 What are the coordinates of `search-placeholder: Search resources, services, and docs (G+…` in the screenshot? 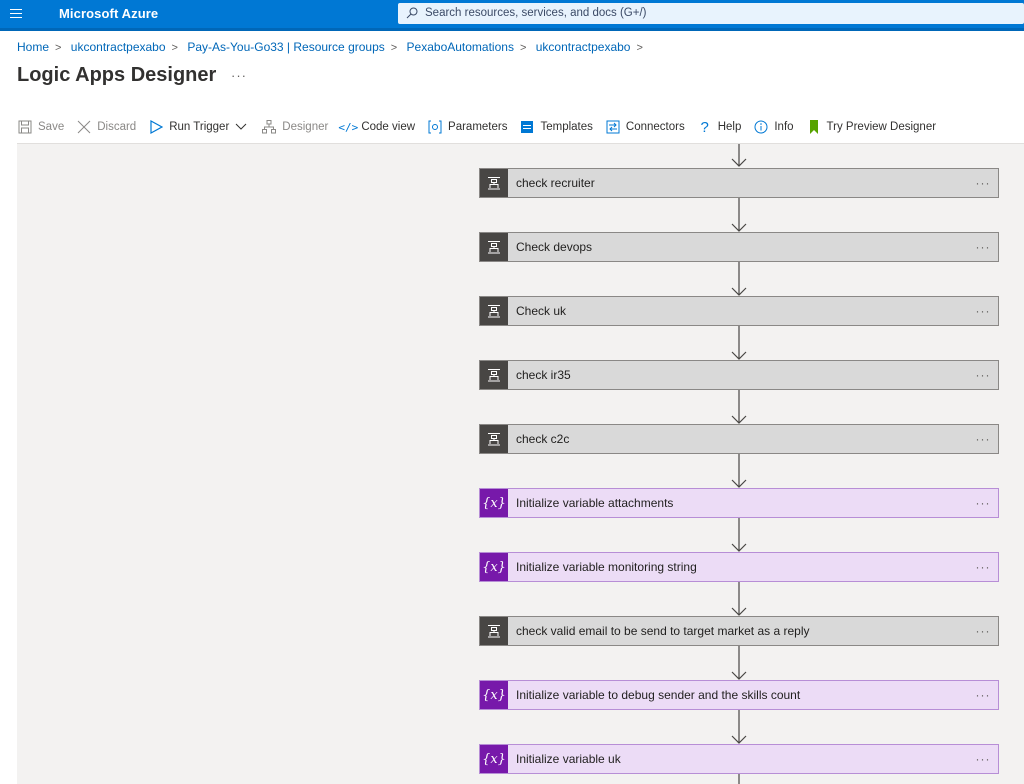 It's located at (536, 13).